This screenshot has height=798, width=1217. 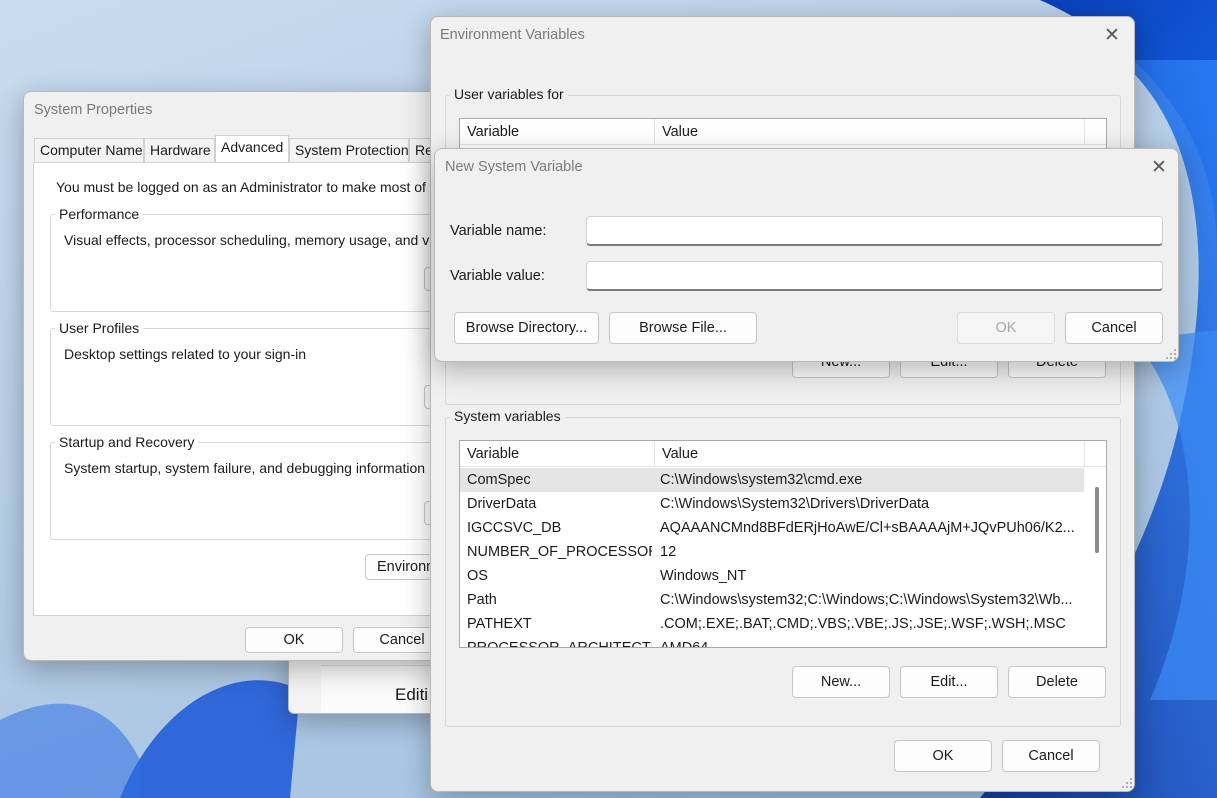 I want to click on user-variables-label: User variables for, so click(x=509, y=94).